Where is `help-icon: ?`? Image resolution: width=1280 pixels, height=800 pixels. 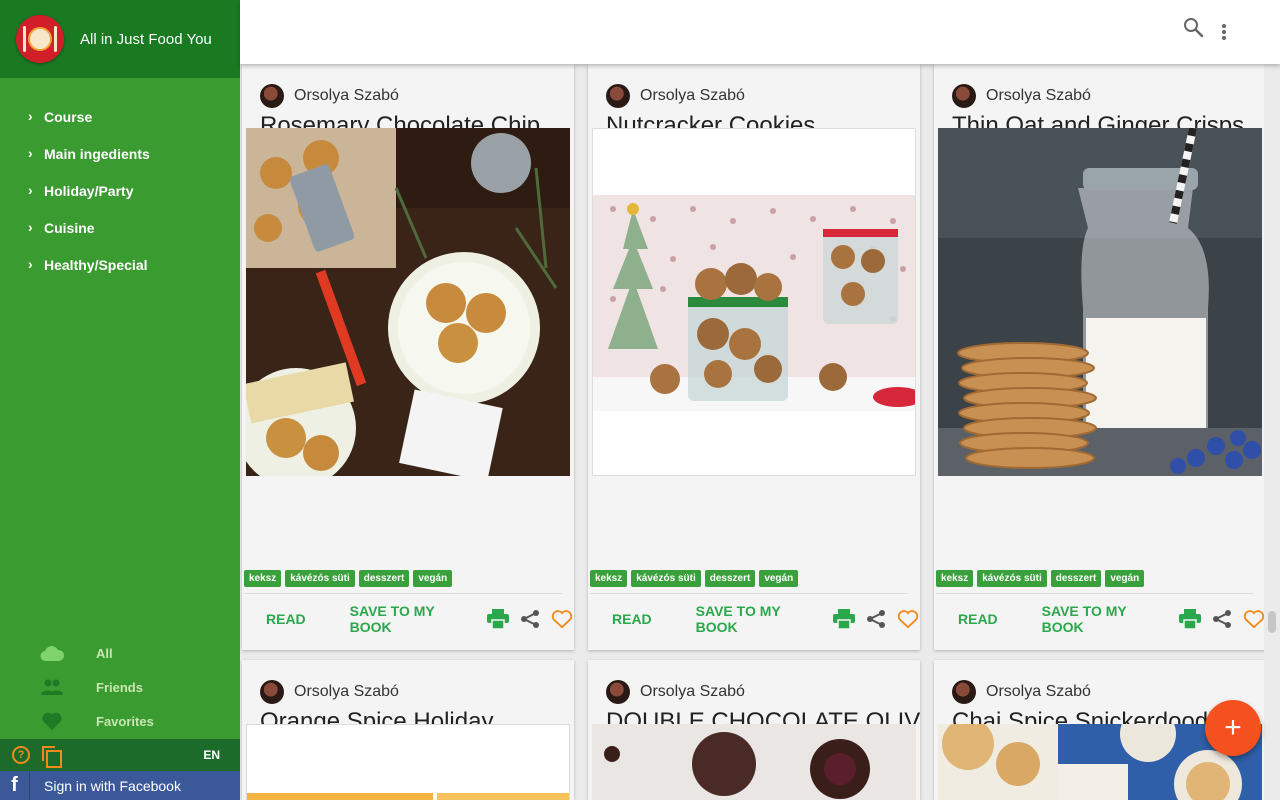
help-icon: ? is located at coordinates (21, 755).